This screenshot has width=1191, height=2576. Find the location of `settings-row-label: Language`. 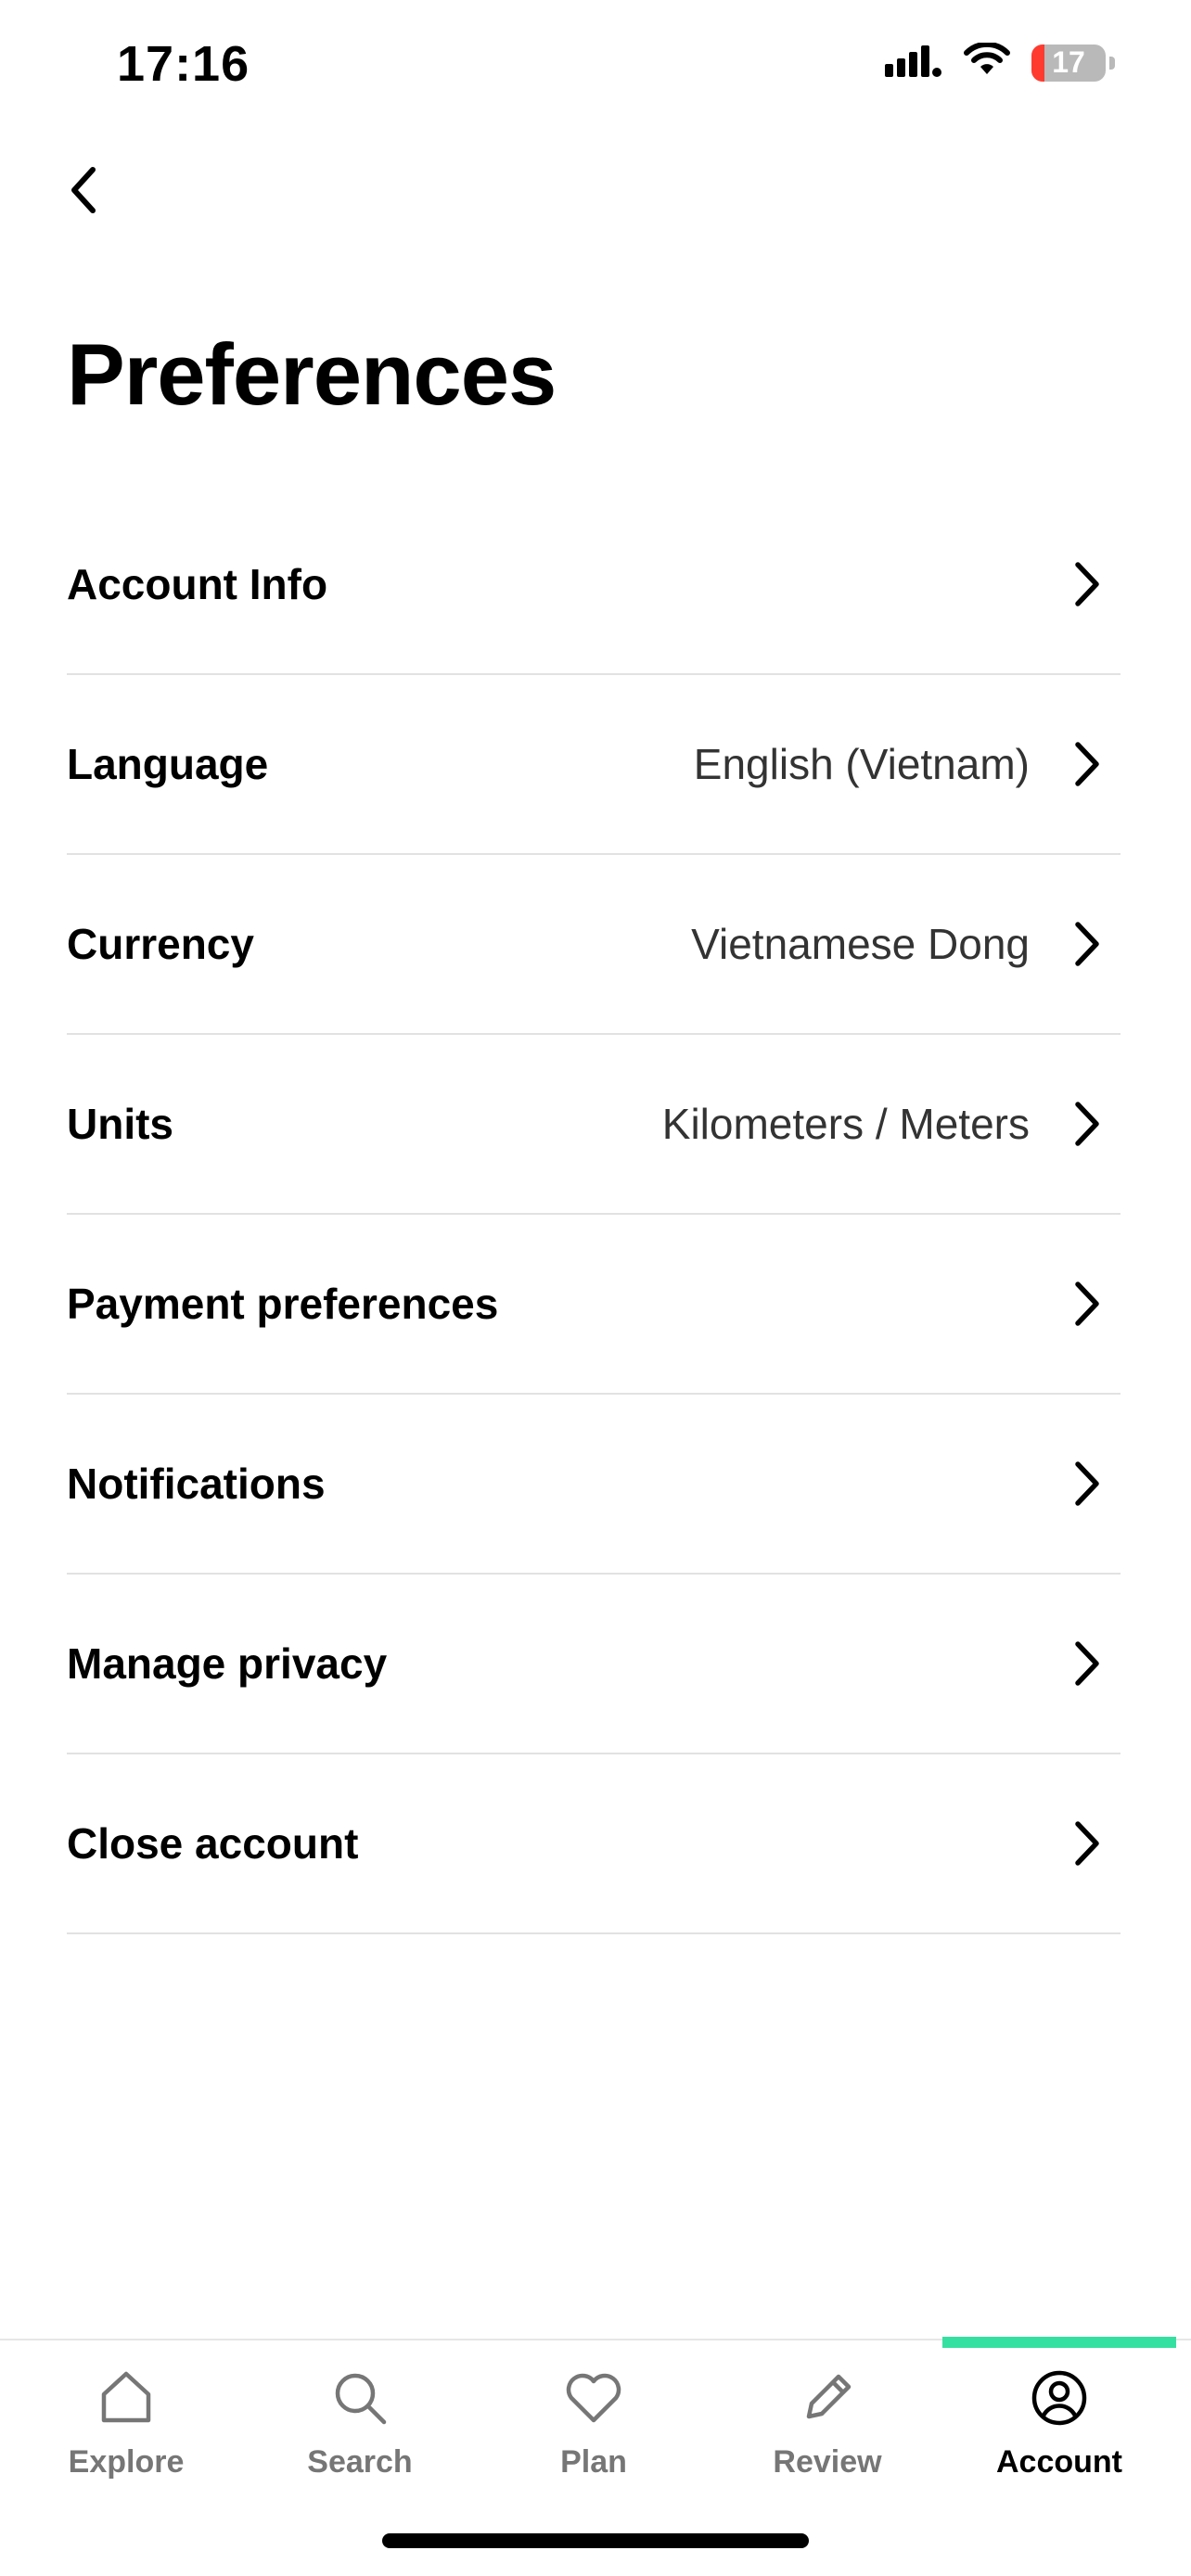

settings-row-label: Language is located at coordinates (168, 764).